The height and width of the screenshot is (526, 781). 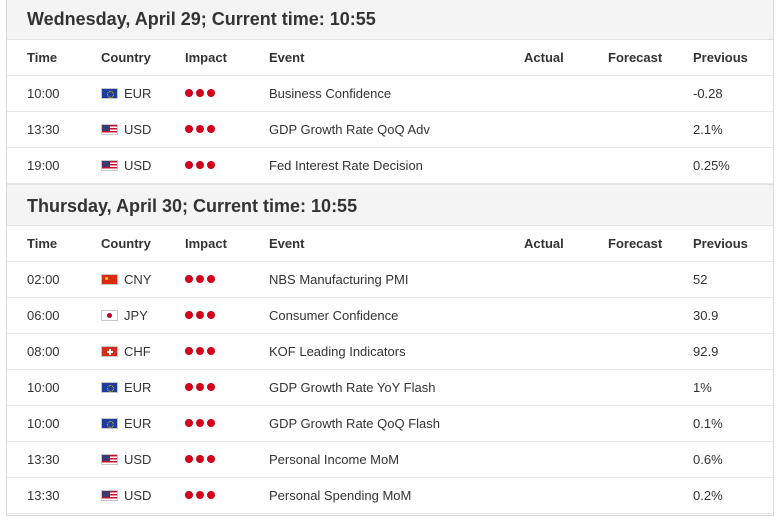 I want to click on table-row: 13:30 USD Personal Spending MoM 0.2%, so click(x=390, y=496).